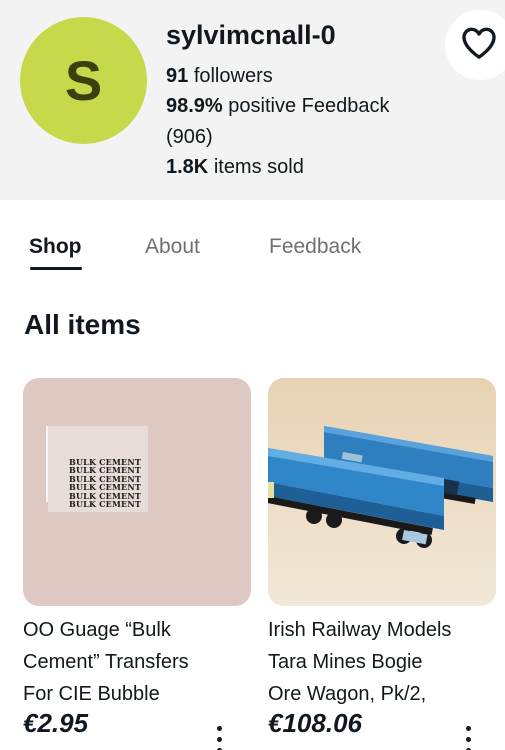 Image resolution: width=505 pixels, height=750 pixels. I want to click on followers-stat: 91 followers, so click(219, 76).